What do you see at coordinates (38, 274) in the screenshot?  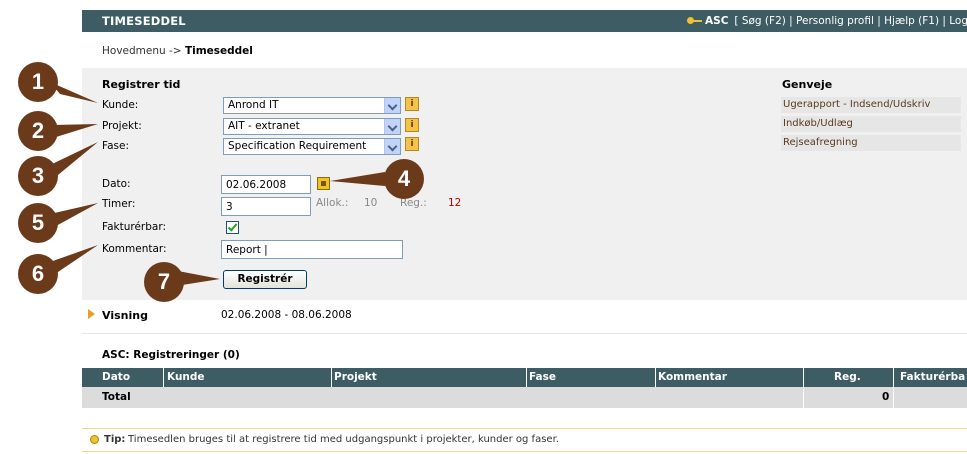 I see `callout-badge-6: 6` at bounding box center [38, 274].